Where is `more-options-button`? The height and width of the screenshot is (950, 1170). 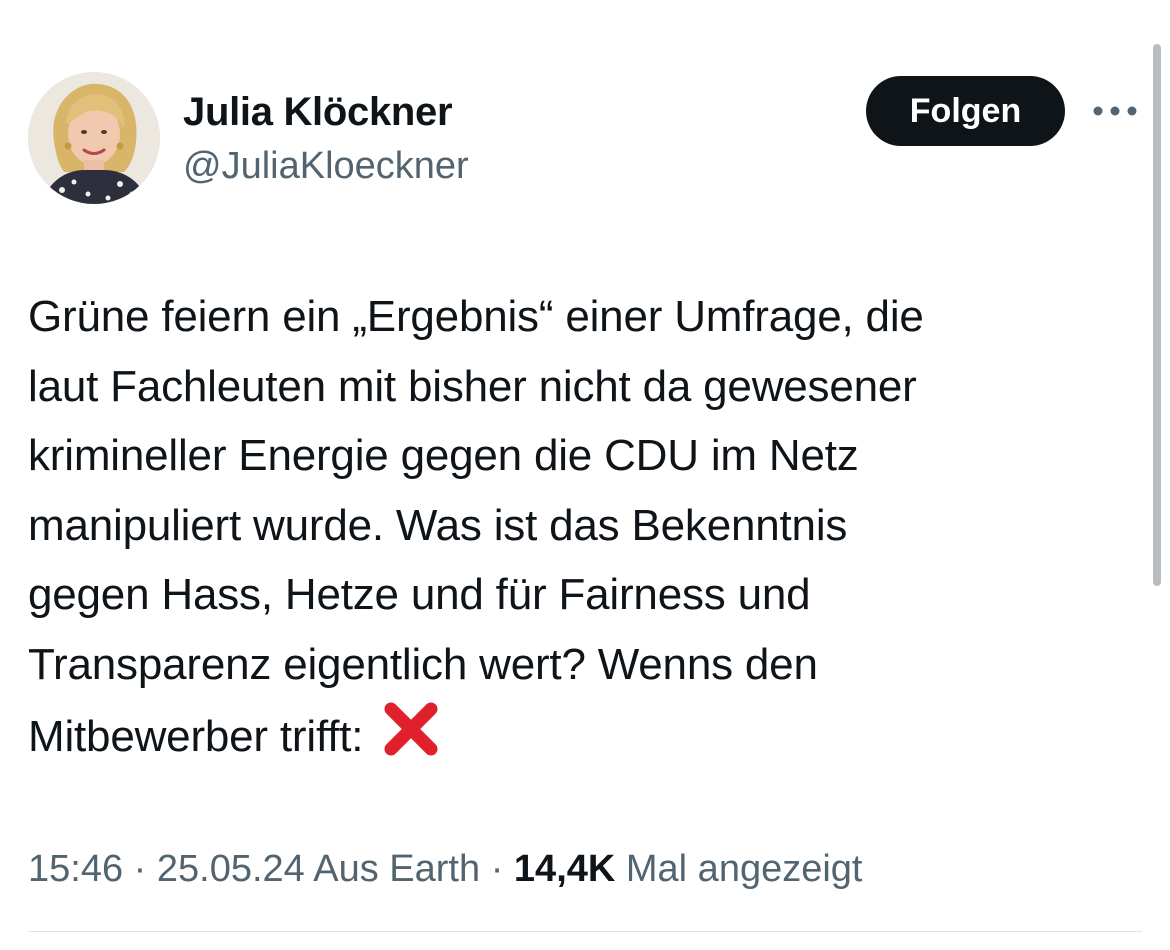 more-options-button is located at coordinates (1115, 111).